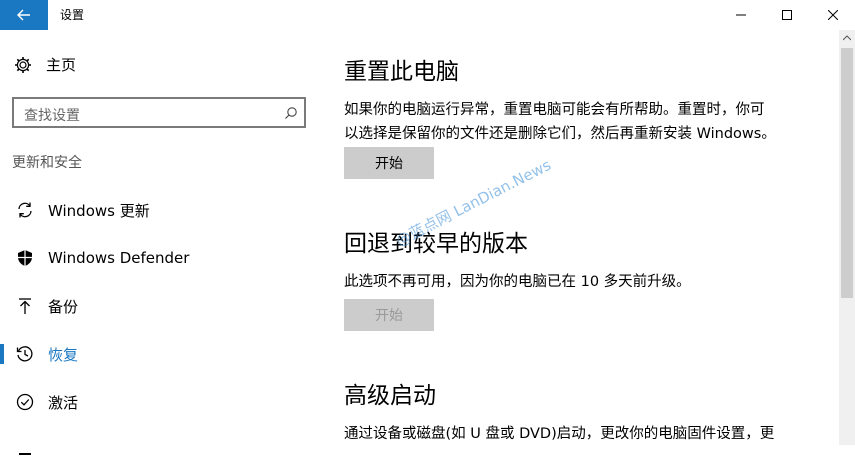 The width and height of the screenshot is (855, 470). I want to click on reset-title: 重置此电脑, so click(401, 72).